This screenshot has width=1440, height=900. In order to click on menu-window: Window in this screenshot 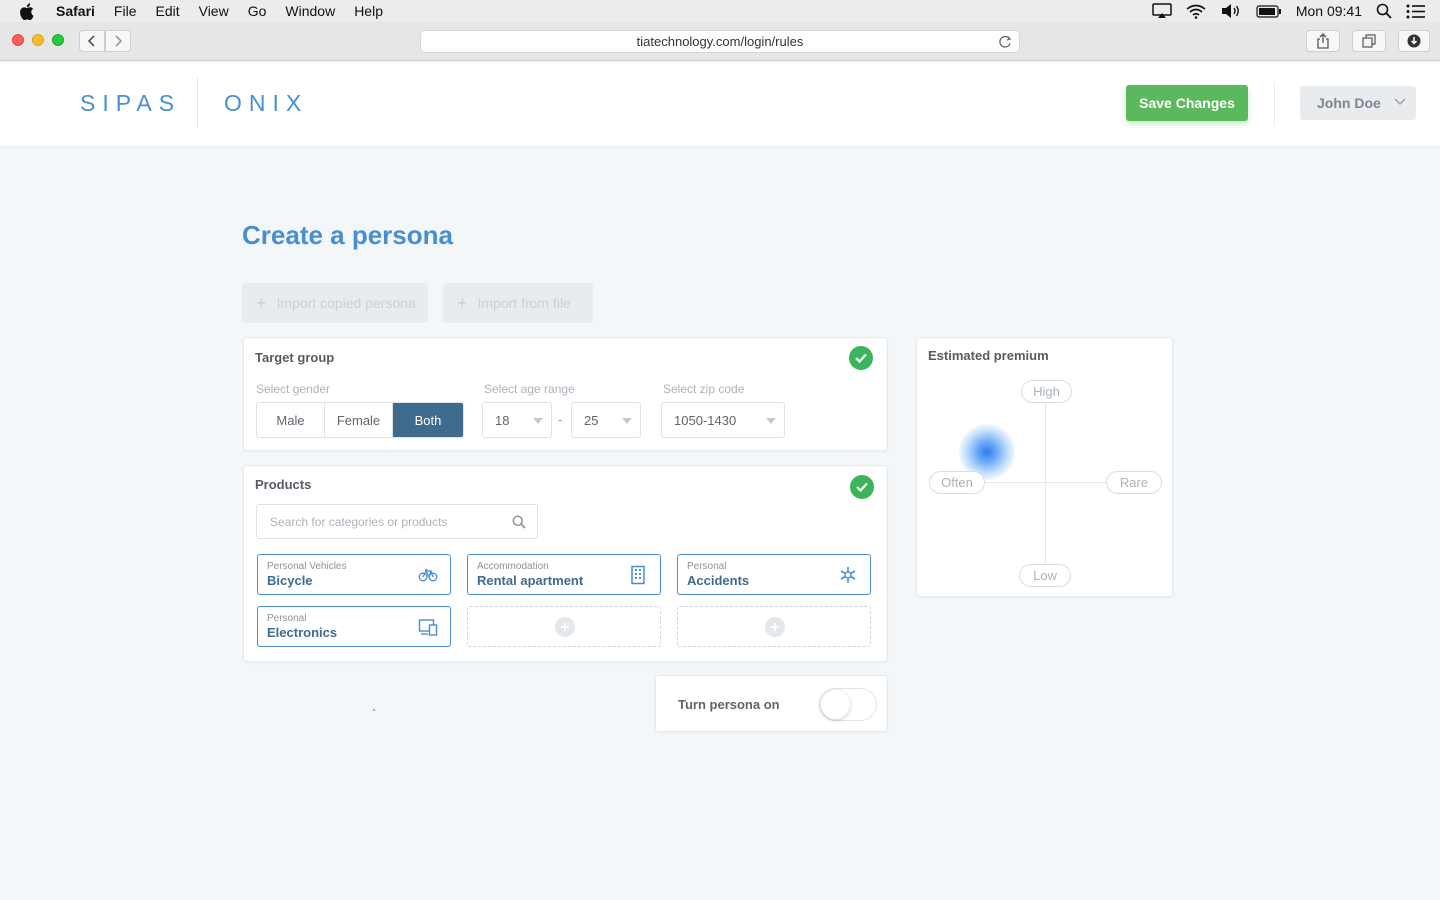, I will do `click(310, 11)`.